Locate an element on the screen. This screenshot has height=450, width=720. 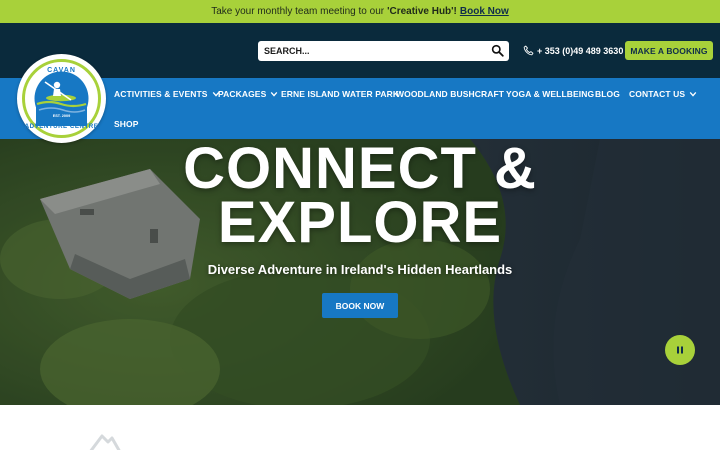
nav-item-yoga-wellbeing: YOGA & WELLBEING is located at coordinates (550, 94).